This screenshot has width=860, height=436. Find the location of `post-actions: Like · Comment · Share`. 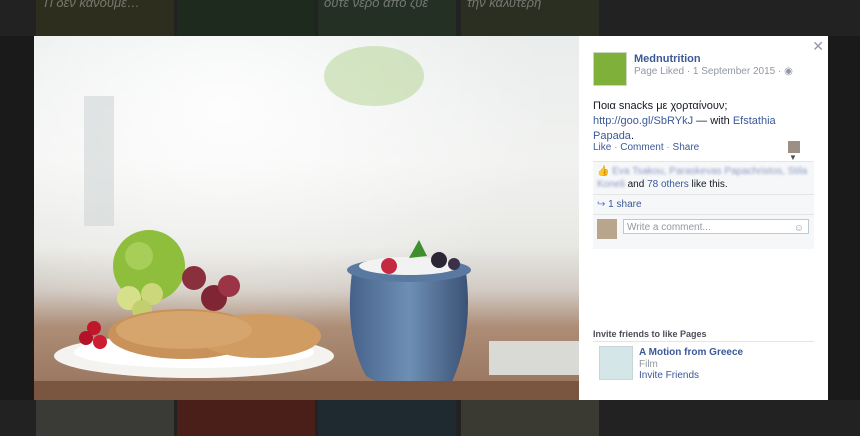

post-actions: Like · Comment · Share is located at coordinates (646, 147).